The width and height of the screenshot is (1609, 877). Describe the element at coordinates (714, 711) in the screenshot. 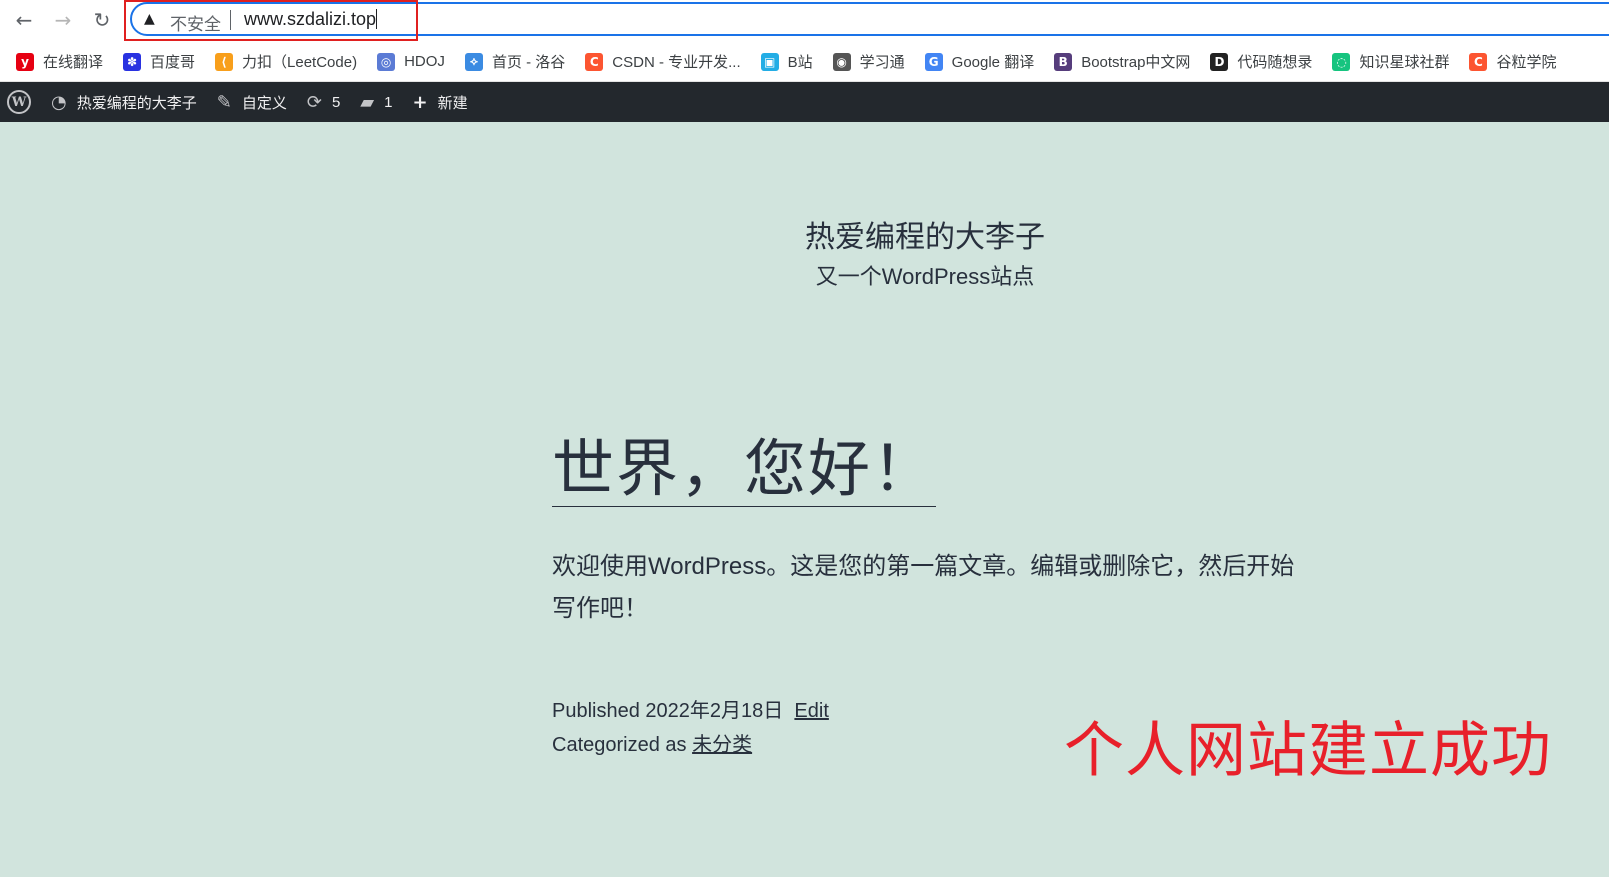

I see `published-date: 2022年2月18日` at that location.